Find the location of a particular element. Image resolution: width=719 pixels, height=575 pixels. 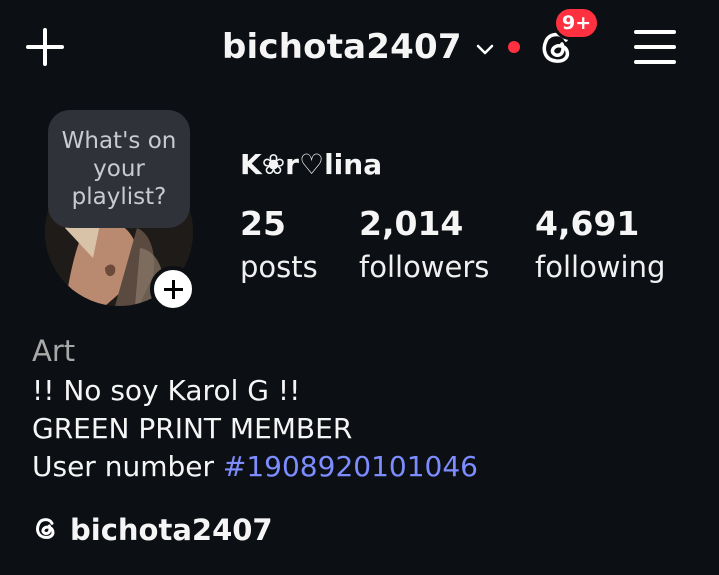

following-label: following is located at coordinates (600, 267).